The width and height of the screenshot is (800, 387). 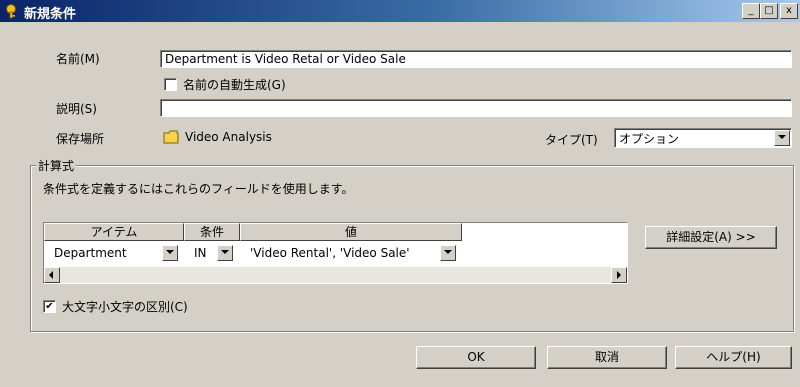 I want to click on condition-dropdown-button, so click(x=225, y=253).